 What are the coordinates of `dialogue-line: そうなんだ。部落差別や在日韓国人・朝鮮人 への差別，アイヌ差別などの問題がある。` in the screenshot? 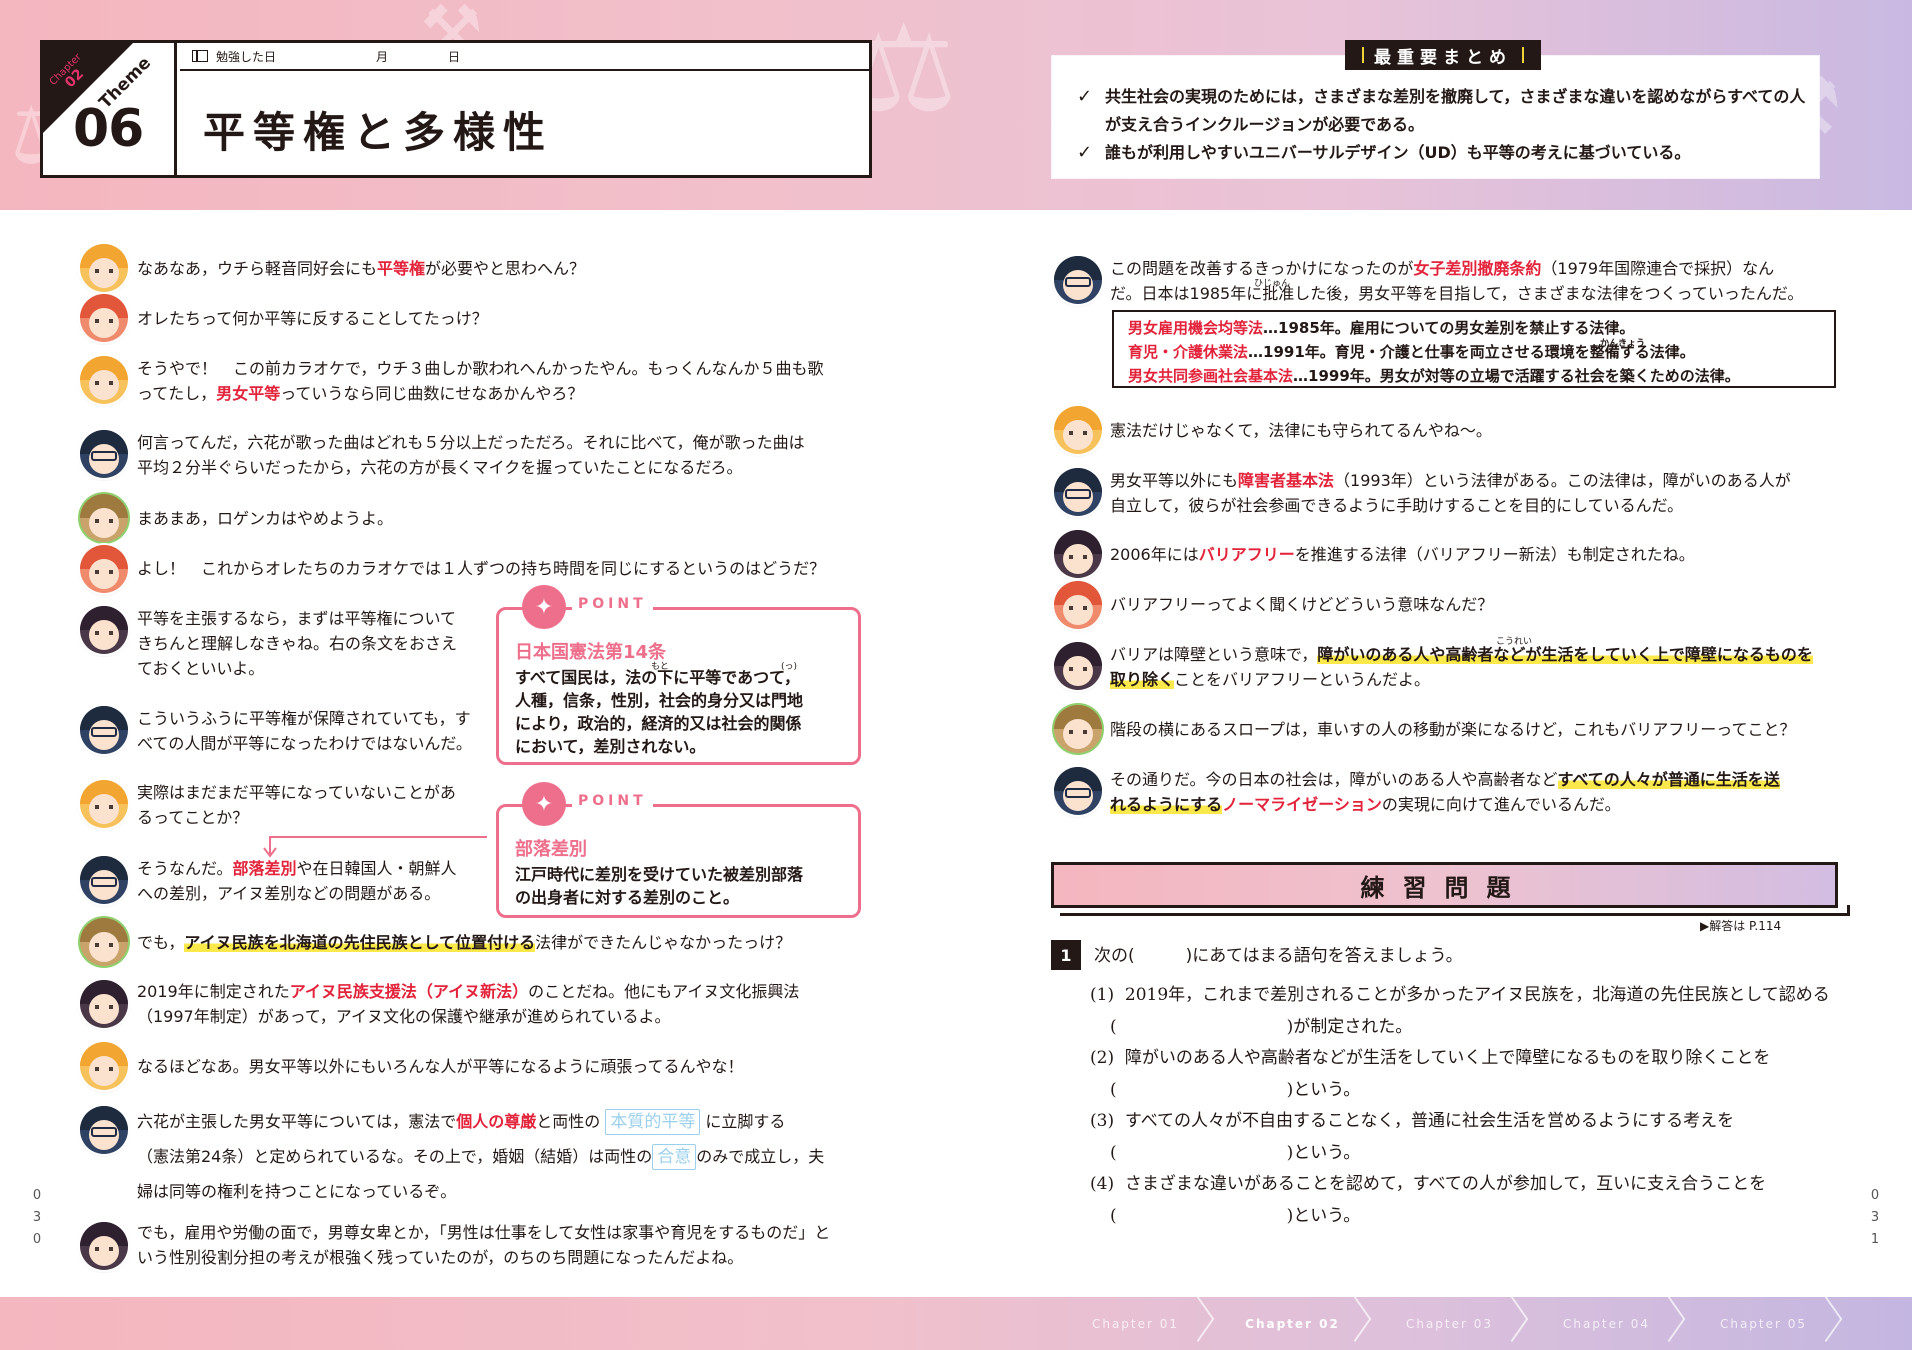 It's located at (297, 881).